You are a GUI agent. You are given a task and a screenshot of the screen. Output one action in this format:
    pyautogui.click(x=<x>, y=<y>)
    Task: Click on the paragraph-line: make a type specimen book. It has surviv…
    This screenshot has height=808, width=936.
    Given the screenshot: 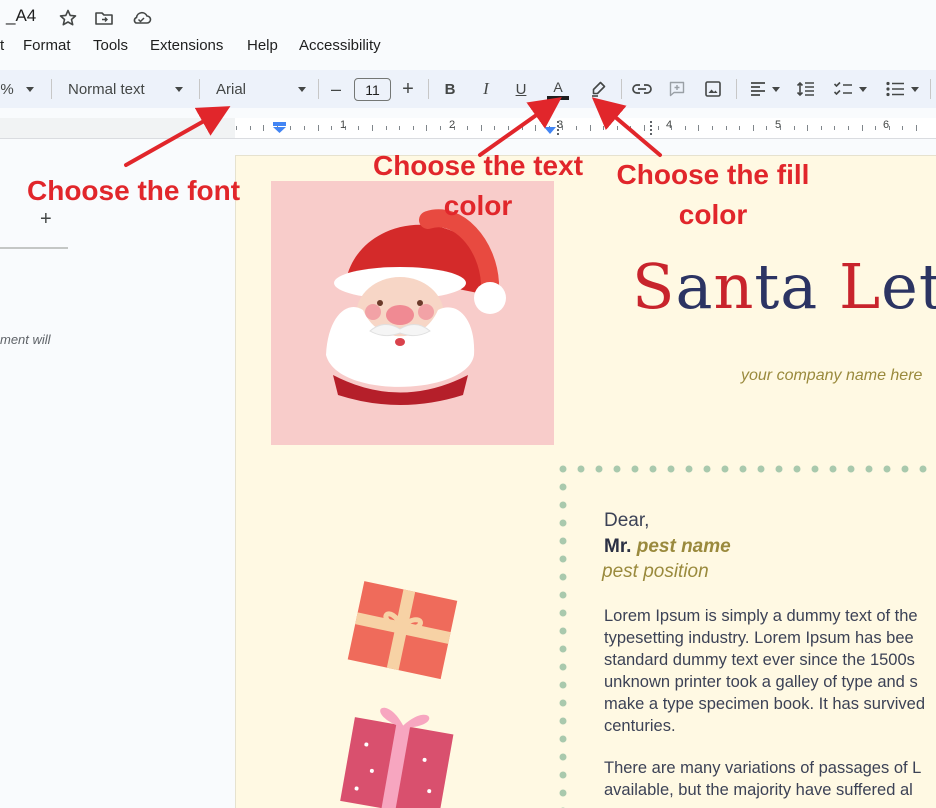 What is the action you would take?
    pyautogui.click(x=764, y=704)
    